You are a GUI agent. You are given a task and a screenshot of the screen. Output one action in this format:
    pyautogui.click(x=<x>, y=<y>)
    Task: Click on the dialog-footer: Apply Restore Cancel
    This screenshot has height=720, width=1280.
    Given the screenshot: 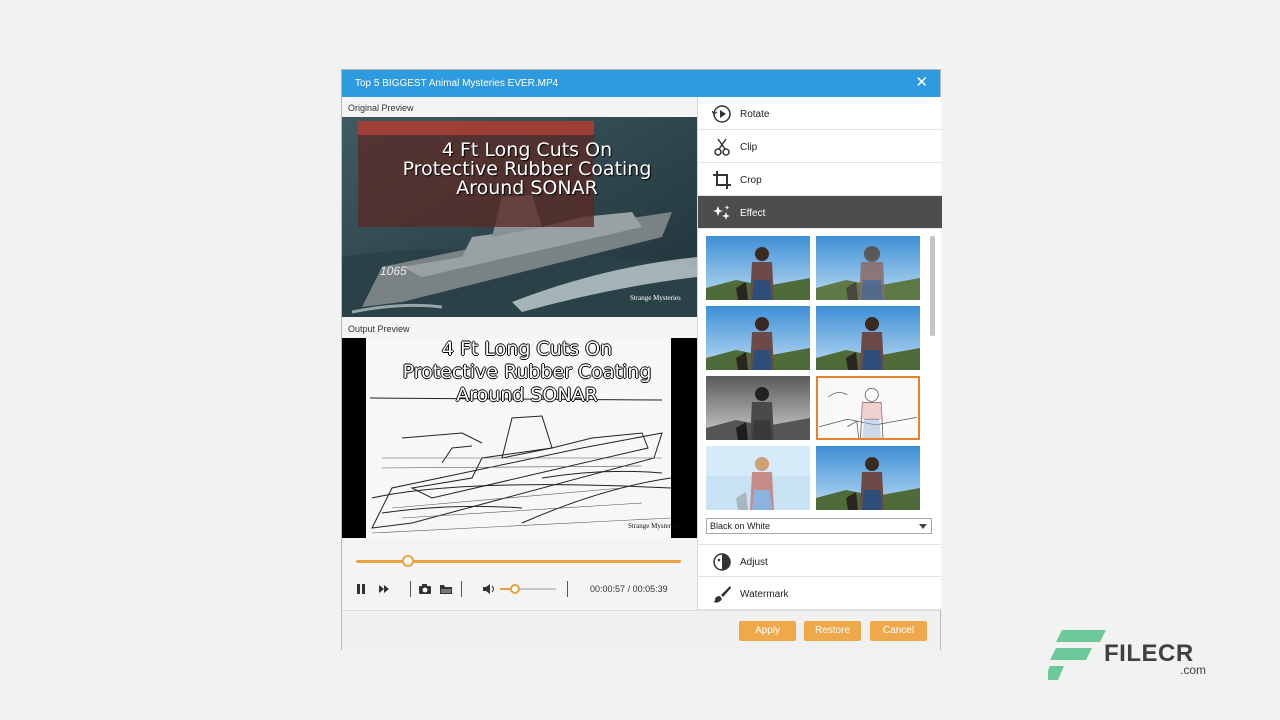 What is the action you would take?
    pyautogui.click(x=641, y=630)
    